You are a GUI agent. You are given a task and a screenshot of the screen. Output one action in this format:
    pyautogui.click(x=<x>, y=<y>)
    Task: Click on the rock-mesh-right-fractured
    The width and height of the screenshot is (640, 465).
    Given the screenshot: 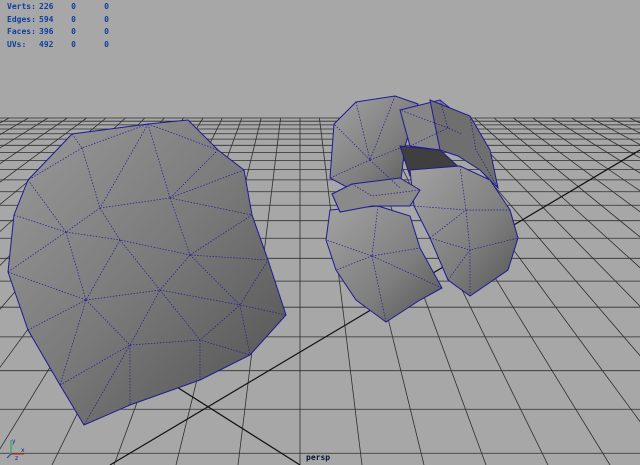 What is the action you would take?
    pyautogui.click(x=422, y=209)
    